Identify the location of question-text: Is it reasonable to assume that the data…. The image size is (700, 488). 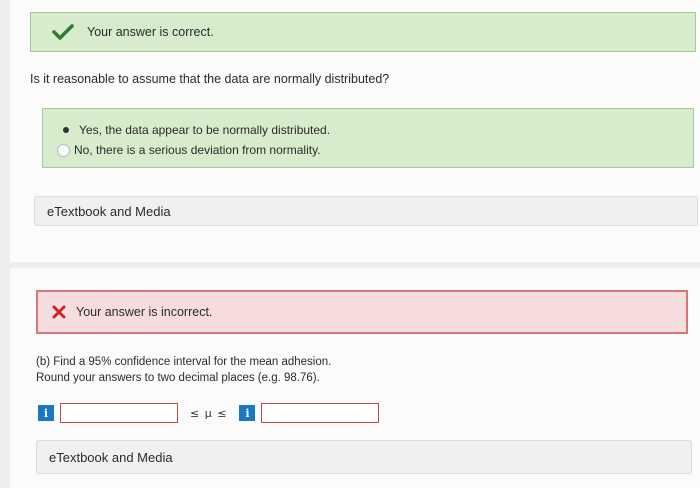
(210, 79).